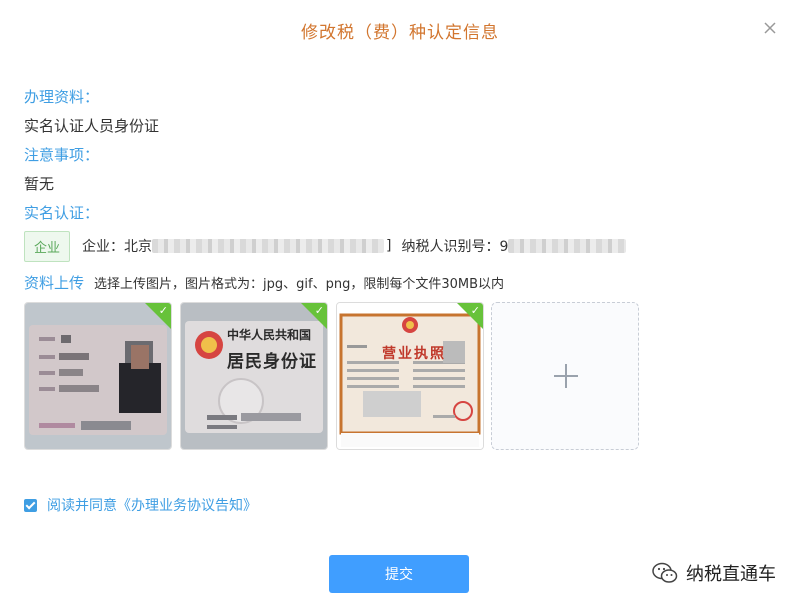 The height and width of the screenshot is (609, 800). Describe the element at coordinates (152, 505) in the screenshot. I see `agreement-text: 阅读并同意《办理业务协议告知》` at that location.